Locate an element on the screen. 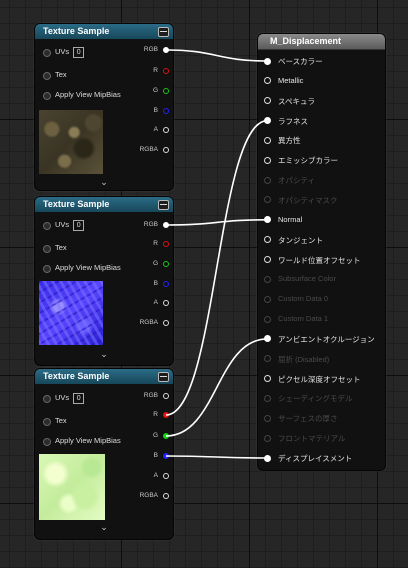  material-input-label: ベースカラー is located at coordinates (300, 61).